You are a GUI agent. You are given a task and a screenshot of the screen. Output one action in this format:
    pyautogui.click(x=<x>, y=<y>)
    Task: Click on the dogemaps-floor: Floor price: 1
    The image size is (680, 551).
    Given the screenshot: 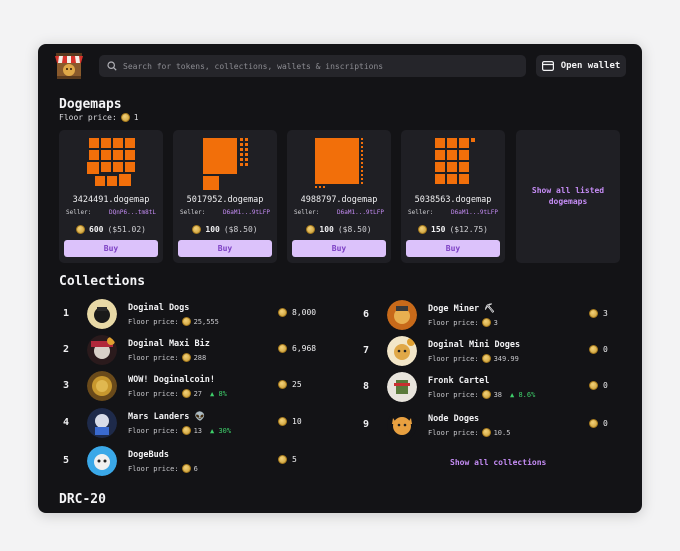 What is the action you would take?
    pyautogui.click(x=99, y=117)
    